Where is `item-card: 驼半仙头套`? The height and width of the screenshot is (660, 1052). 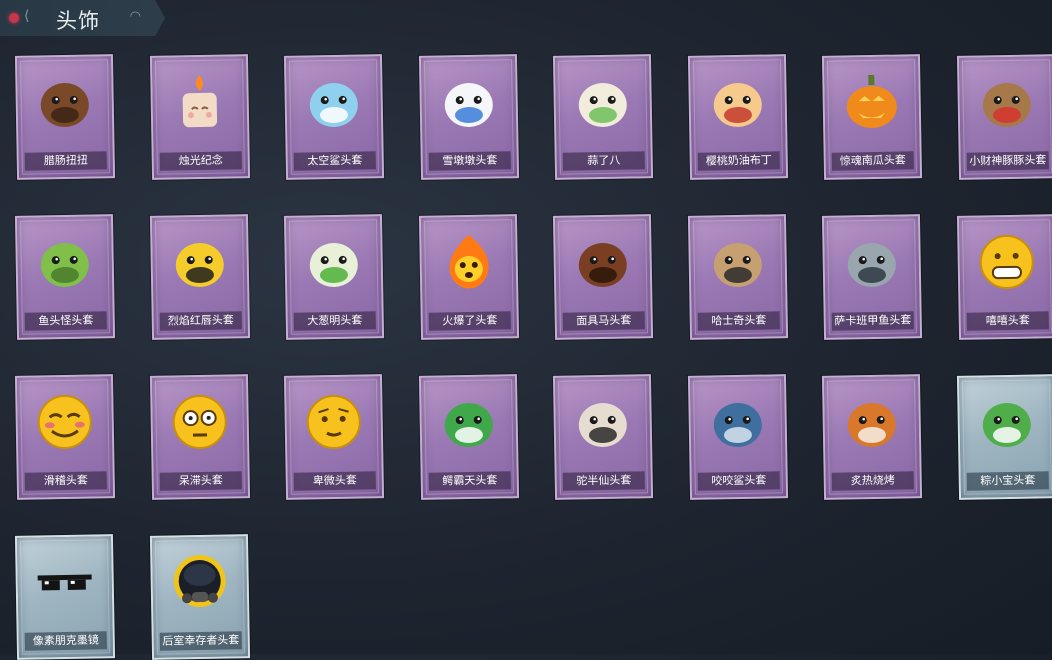
item-card: 驼半仙头套 is located at coordinates (603, 437).